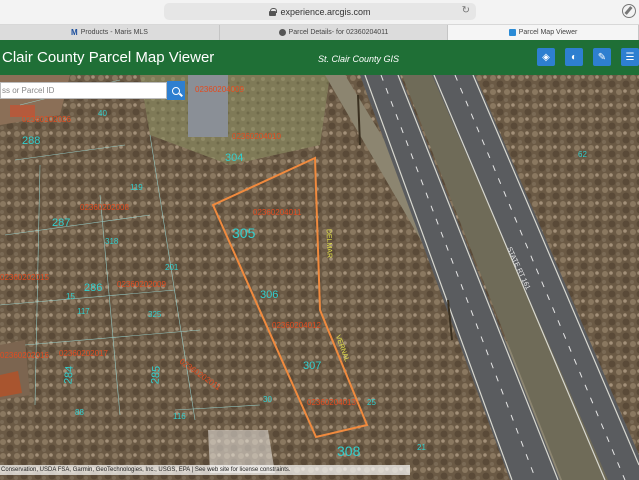  I want to click on tab-label: Parcel Details- for 02360204011, so click(338, 32).